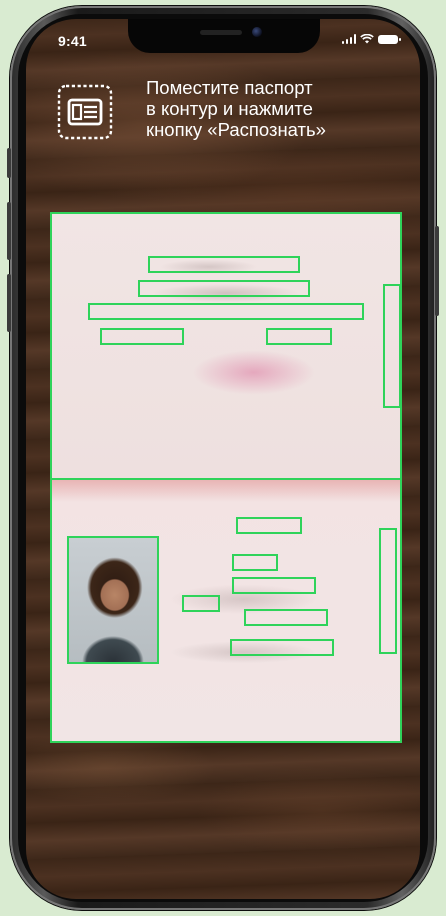 The height and width of the screenshot is (916, 446). Describe the element at coordinates (367, 39) in the screenshot. I see `wifi-icon` at that location.